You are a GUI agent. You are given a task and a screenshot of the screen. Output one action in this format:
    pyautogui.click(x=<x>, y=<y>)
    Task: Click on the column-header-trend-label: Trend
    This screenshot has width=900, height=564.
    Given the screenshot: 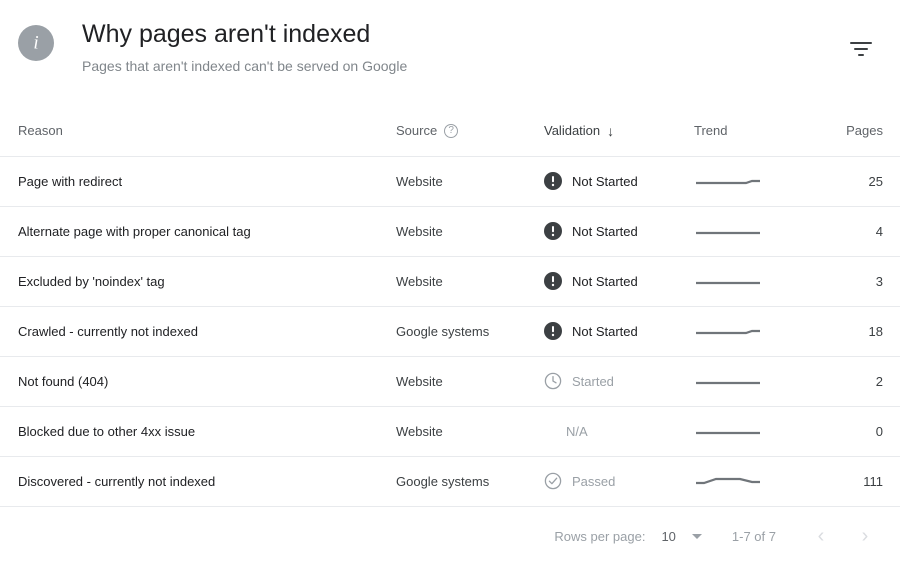 What is the action you would take?
    pyautogui.click(x=711, y=131)
    